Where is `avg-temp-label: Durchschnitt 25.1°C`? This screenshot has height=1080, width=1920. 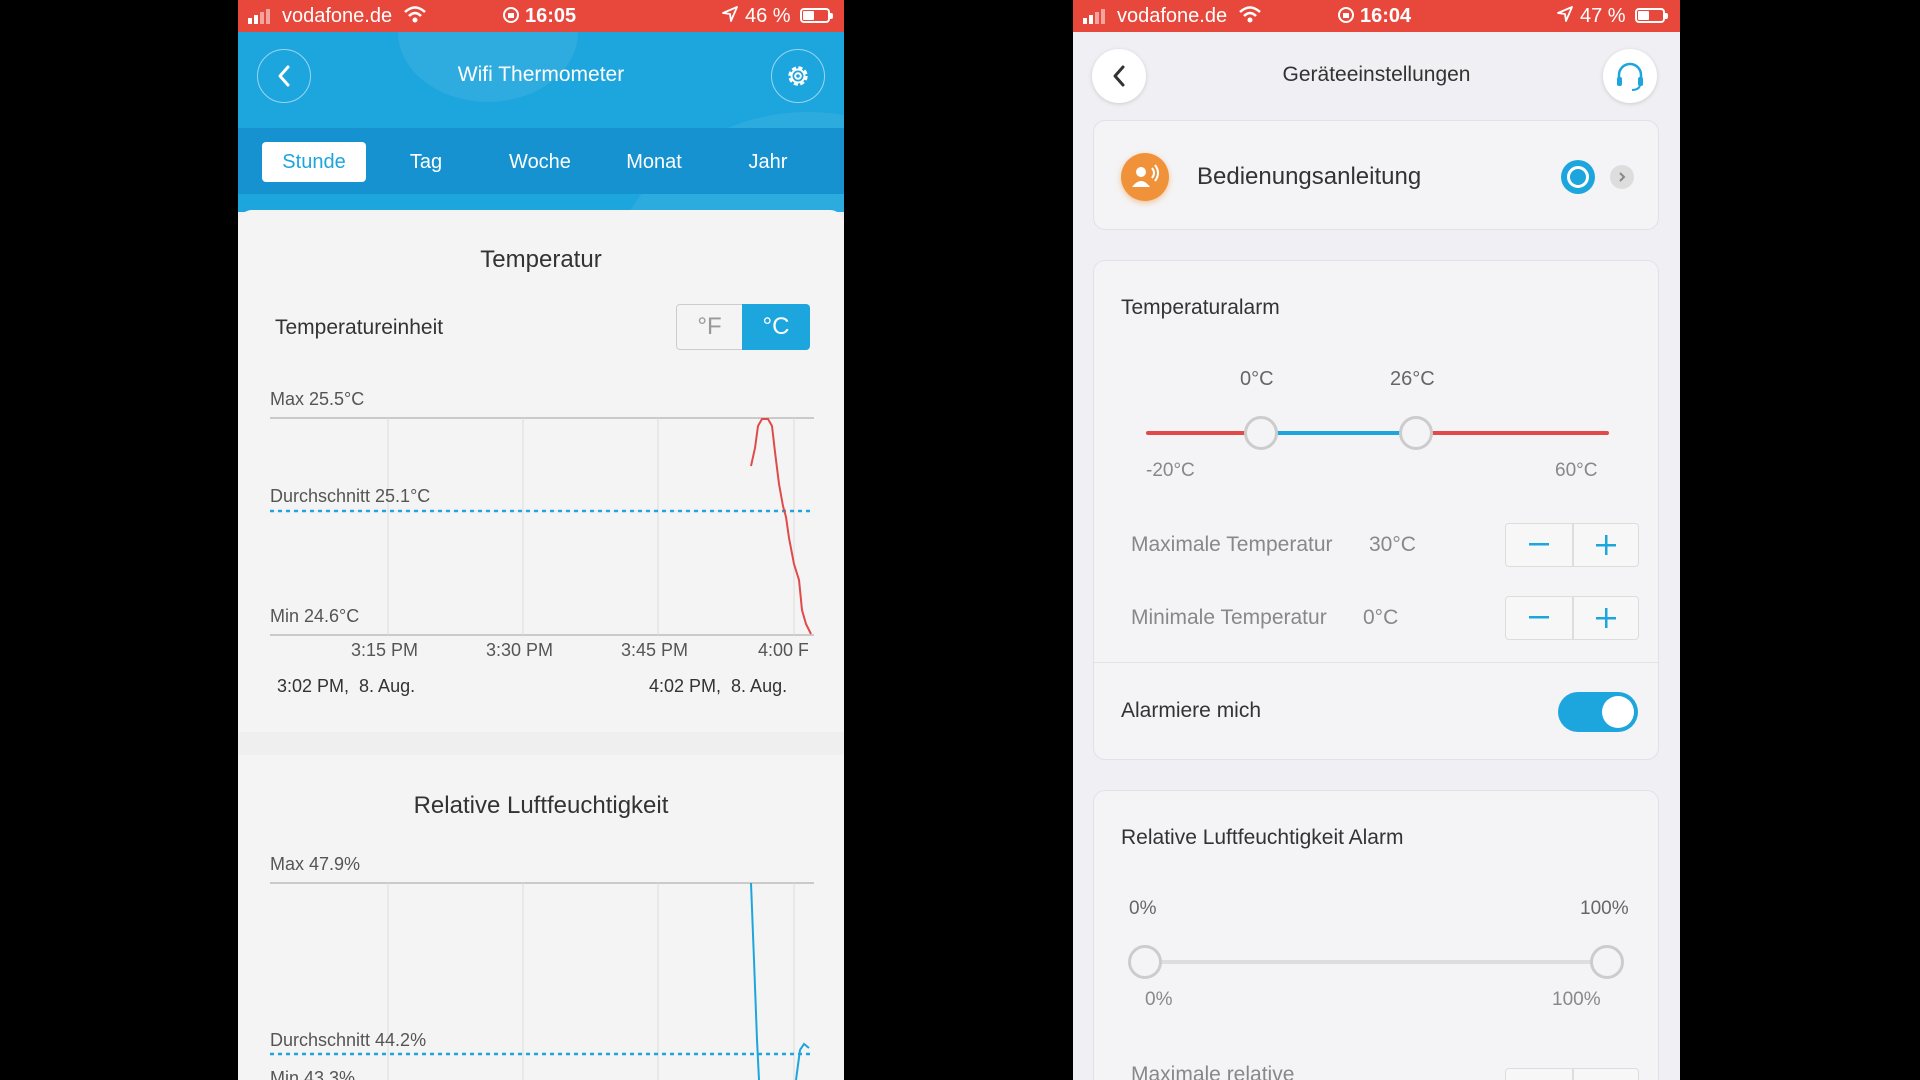 avg-temp-label: Durchschnitt 25.1°C is located at coordinates (350, 496).